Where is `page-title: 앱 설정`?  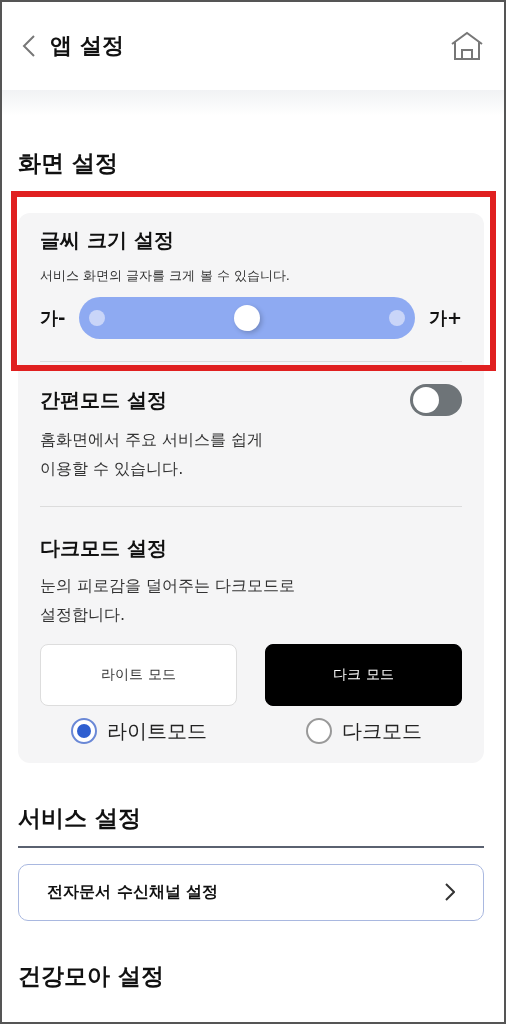 page-title: 앱 설정 is located at coordinates (87, 46).